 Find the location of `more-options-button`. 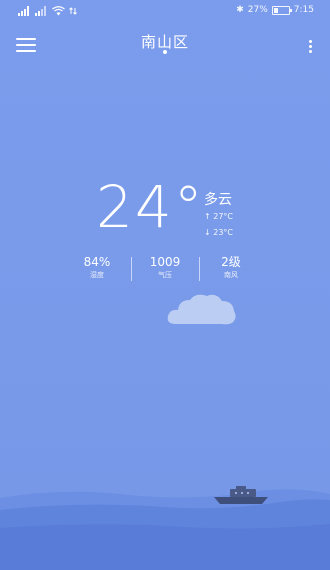

more-options-button is located at coordinates (311, 48).